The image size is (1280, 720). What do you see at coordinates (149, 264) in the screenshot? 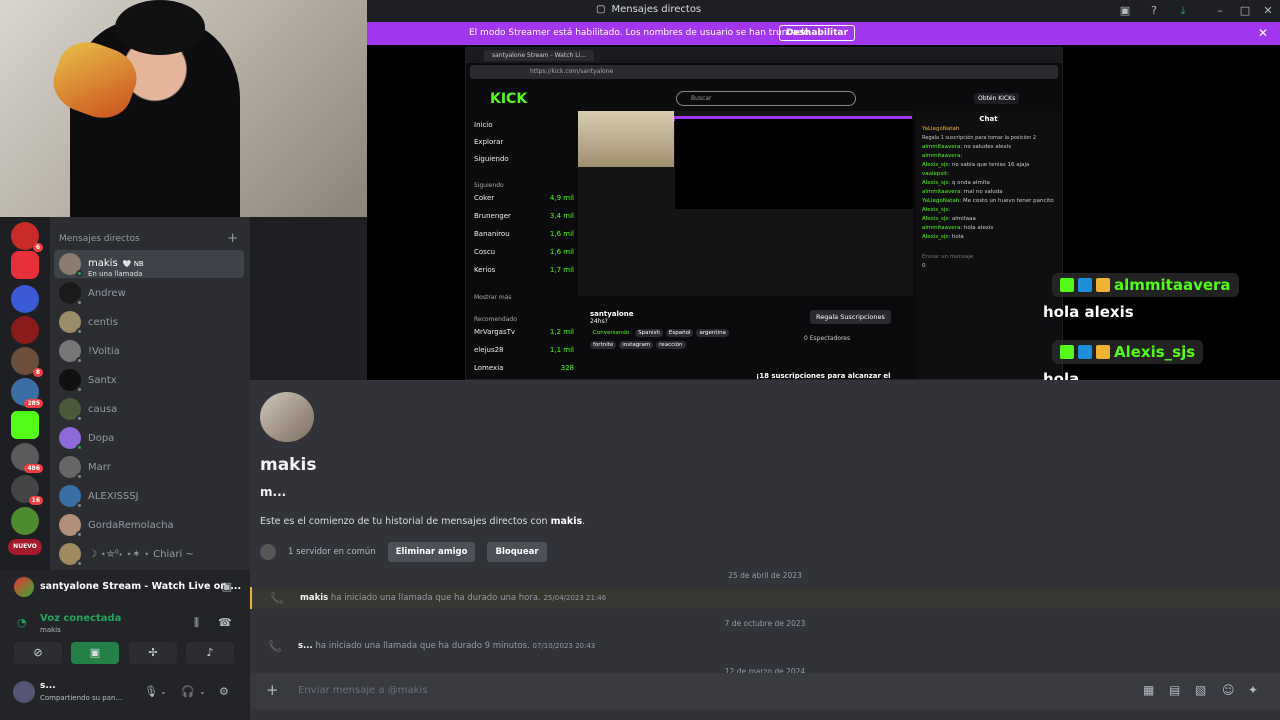
I see `dm-item-makis: makis 🤍 NB En una llamada` at bounding box center [149, 264].